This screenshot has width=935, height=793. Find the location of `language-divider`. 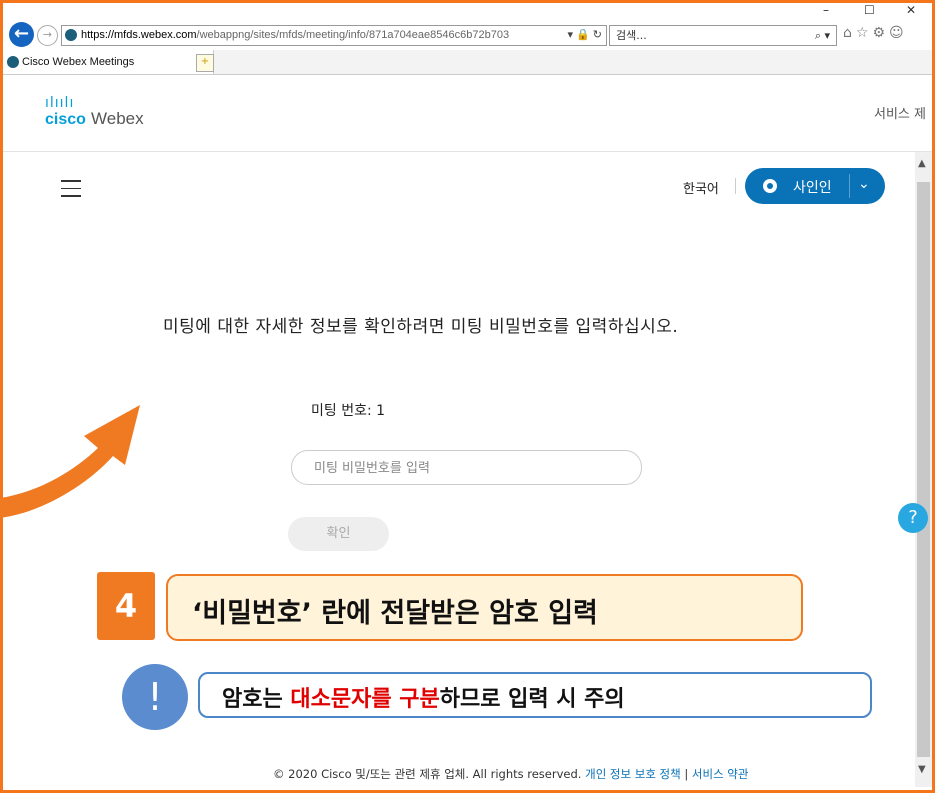

language-divider is located at coordinates (735, 186).